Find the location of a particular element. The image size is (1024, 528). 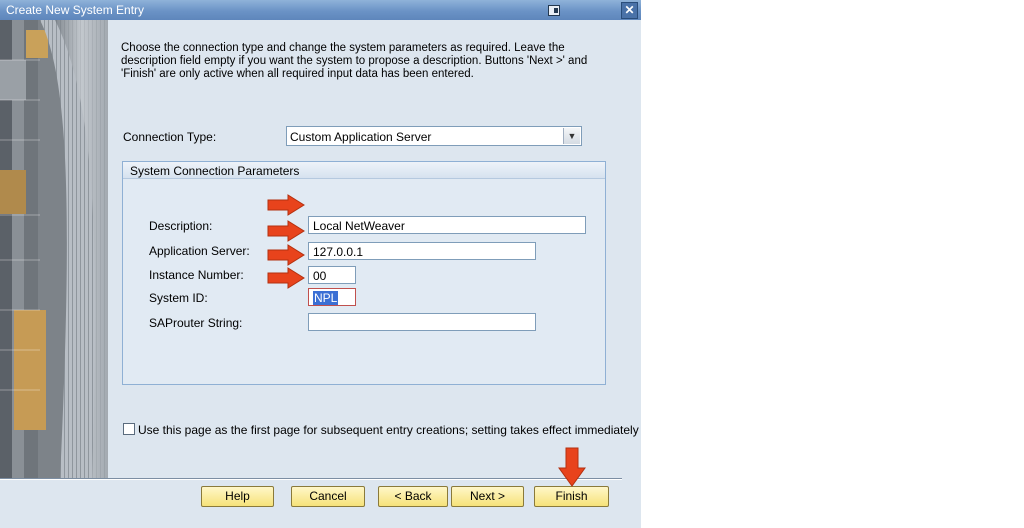

group-header: System Connection Parameters is located at coordinates (364, 170).